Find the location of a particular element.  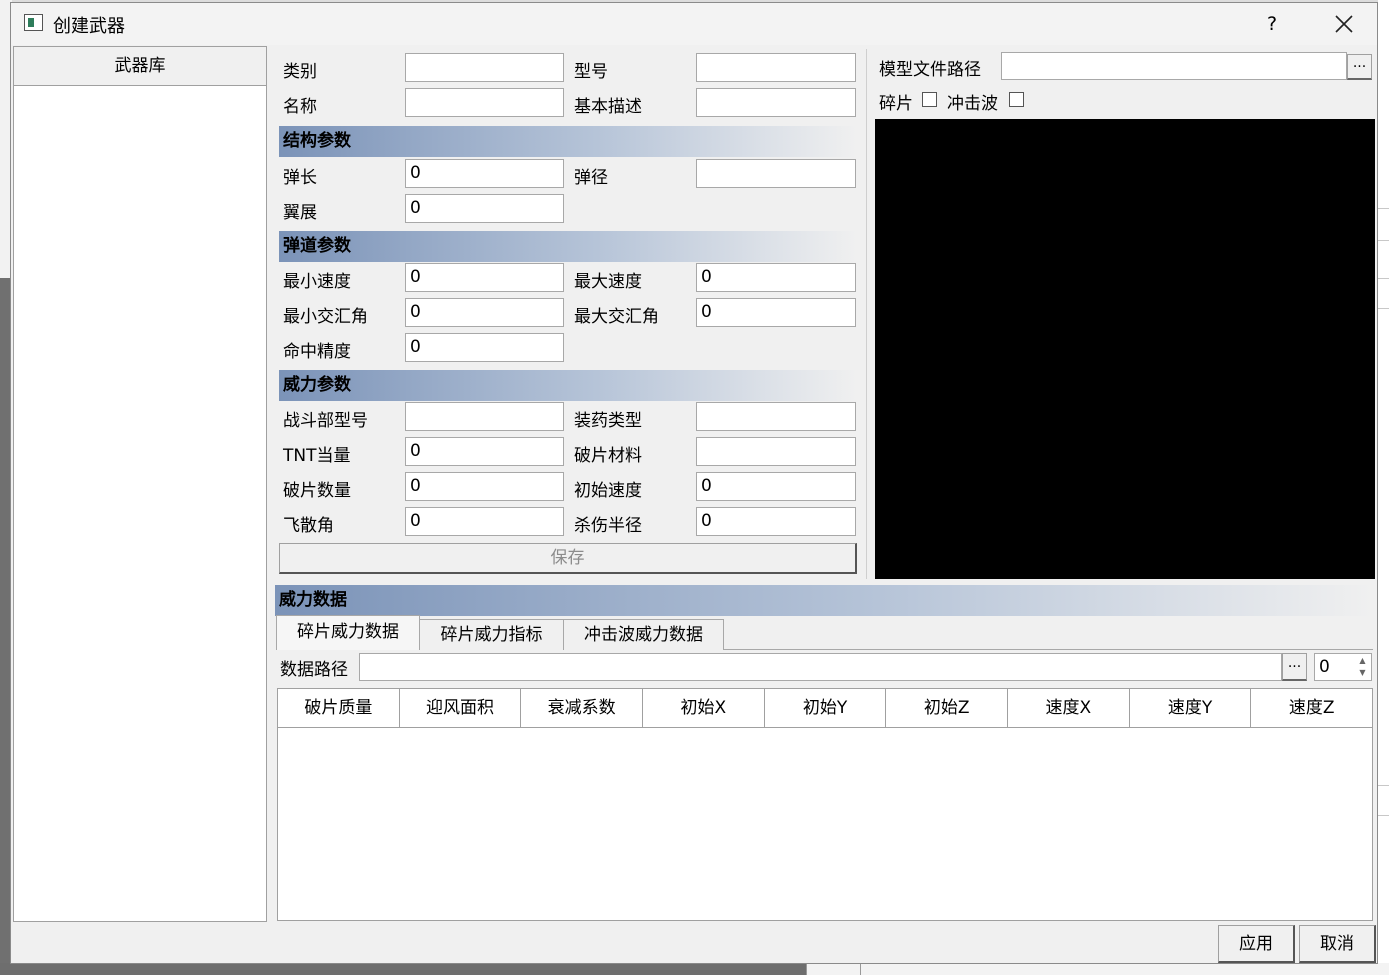

column-header: 速度Y is located at coordinates (1191, 708).